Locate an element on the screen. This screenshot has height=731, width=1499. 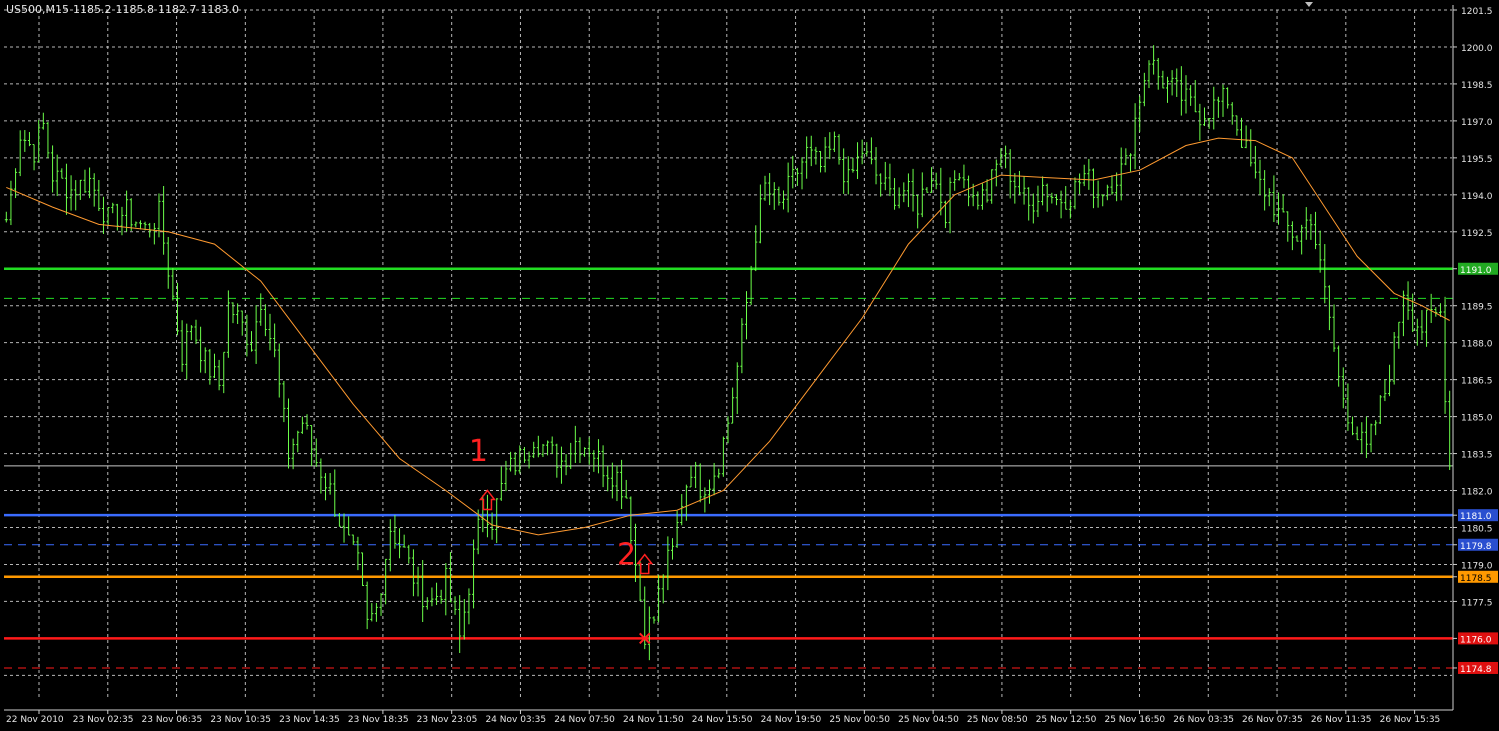
x-tick-label: 24 Nov 15:50 is located at coordinates (722, 720).